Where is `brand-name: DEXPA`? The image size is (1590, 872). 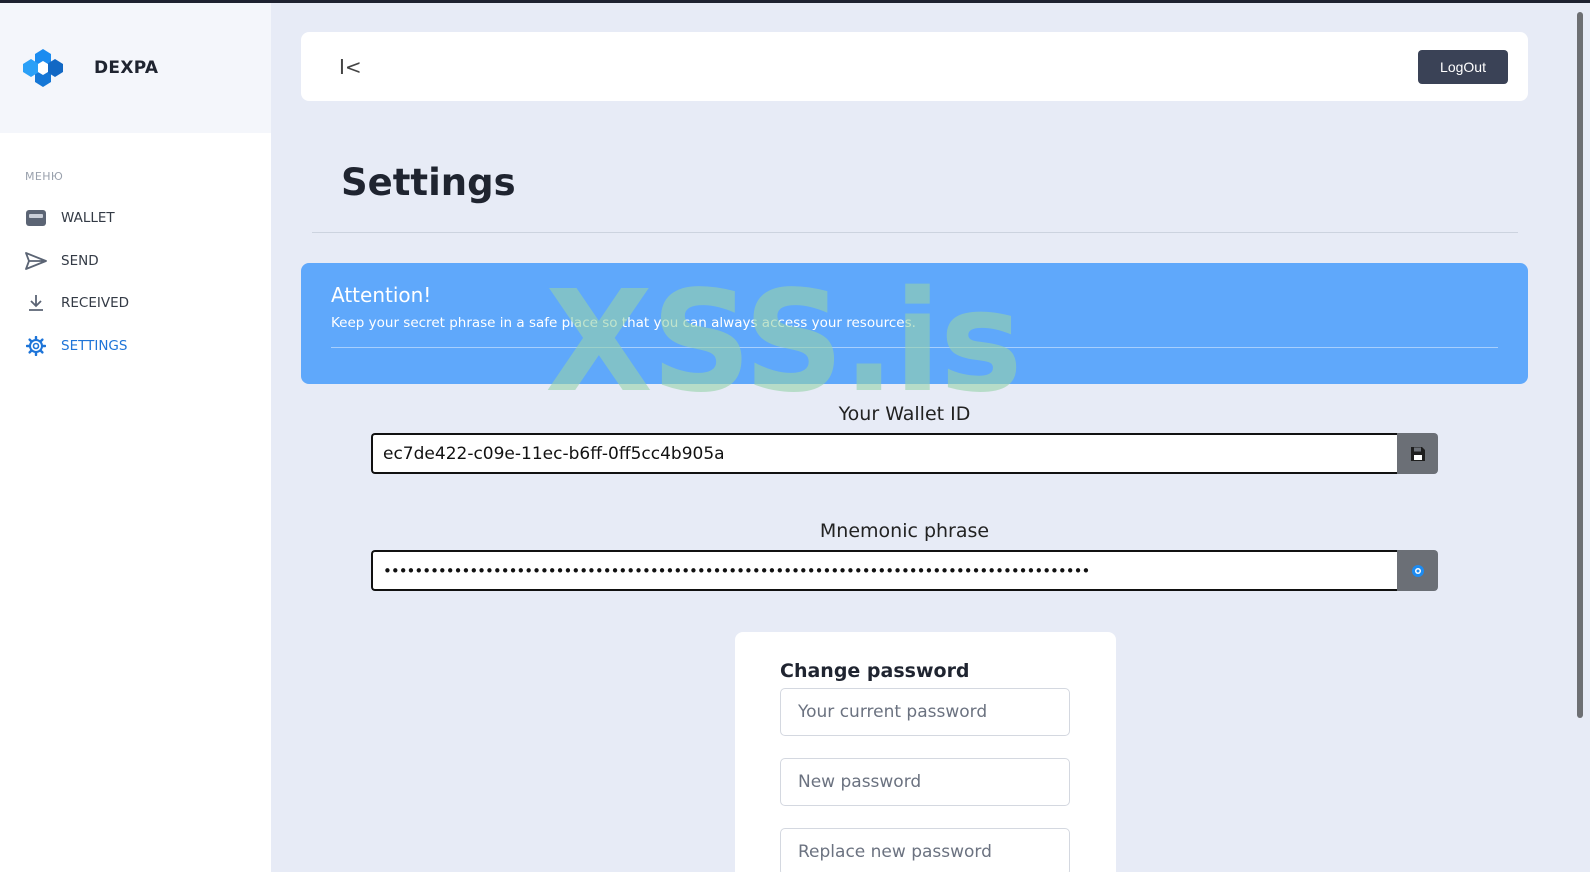 brand-name: DEXPA is located at coordinates (126, 68).